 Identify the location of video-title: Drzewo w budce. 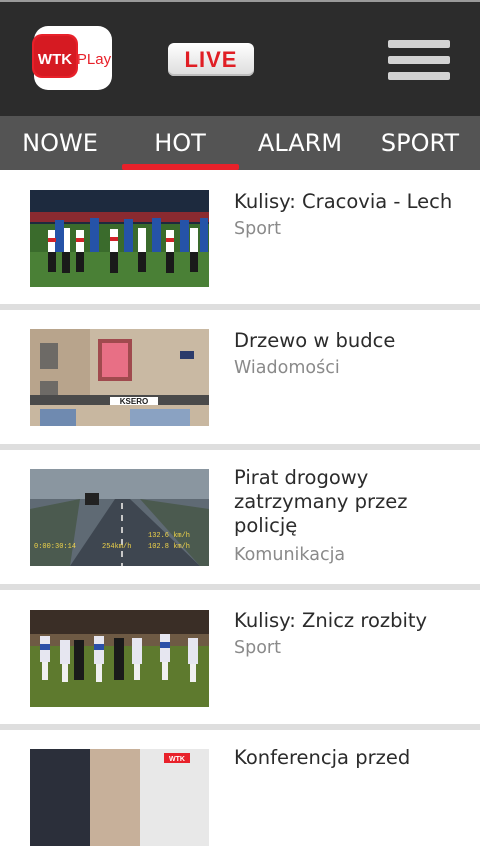
(315, 340).